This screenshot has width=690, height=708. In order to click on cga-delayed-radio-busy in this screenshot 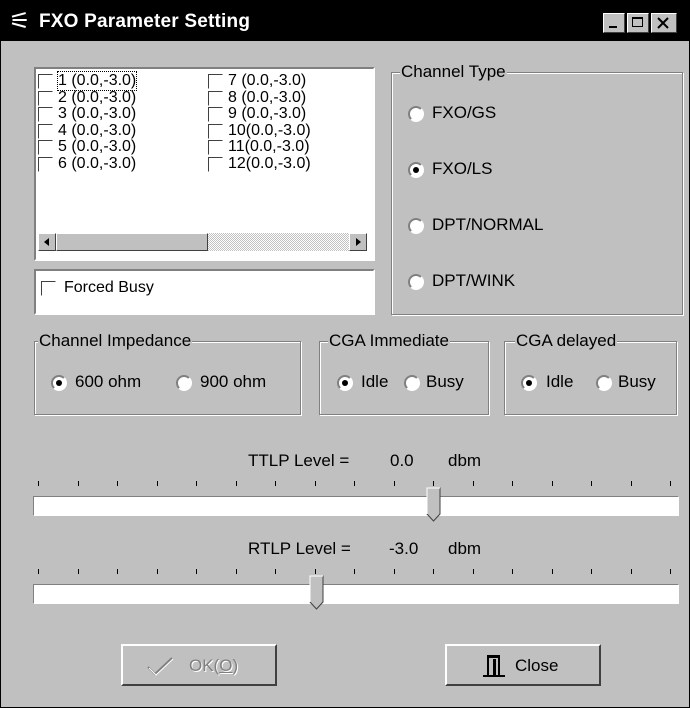, I will do `click(604, 383)`.